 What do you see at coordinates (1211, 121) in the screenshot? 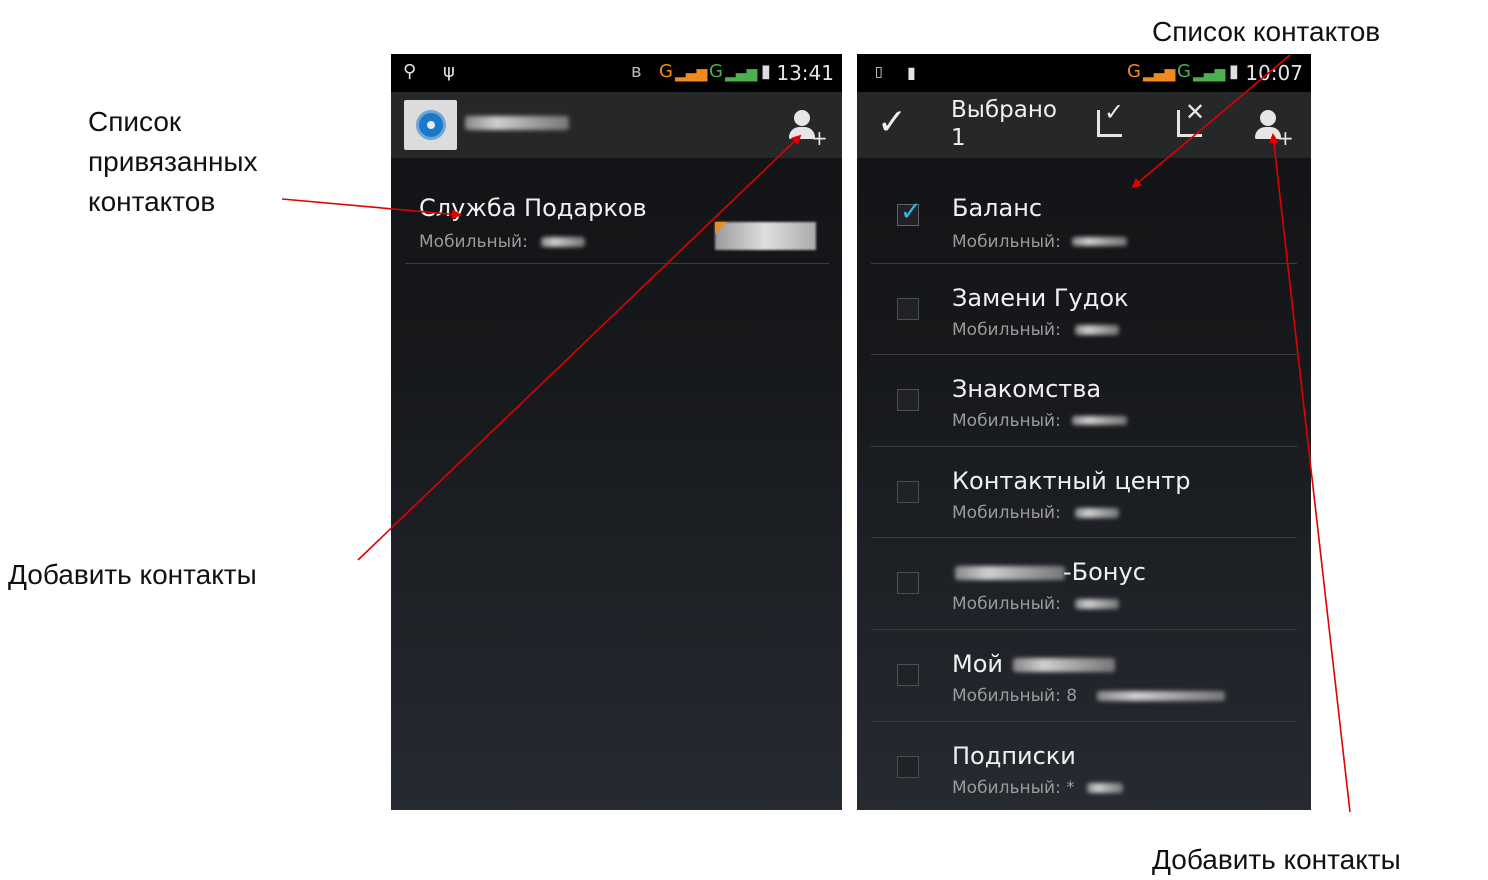
I see `arrow-contacts-list` at bounding box center [1211, 121].